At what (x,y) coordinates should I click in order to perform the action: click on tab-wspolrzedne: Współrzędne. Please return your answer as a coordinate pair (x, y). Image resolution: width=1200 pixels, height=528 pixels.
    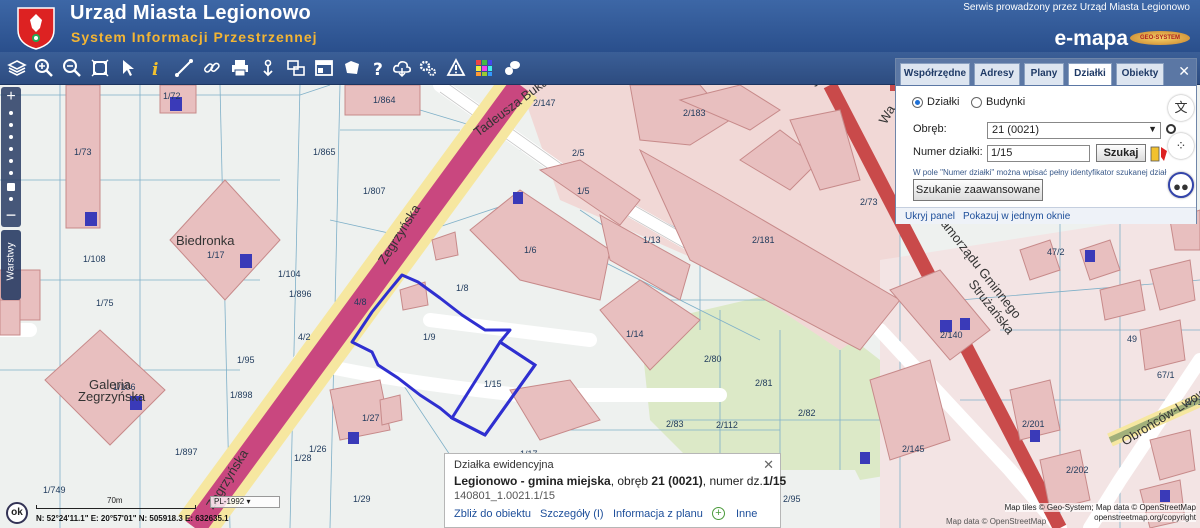
    Looking at the image, I should click on (935, 74).